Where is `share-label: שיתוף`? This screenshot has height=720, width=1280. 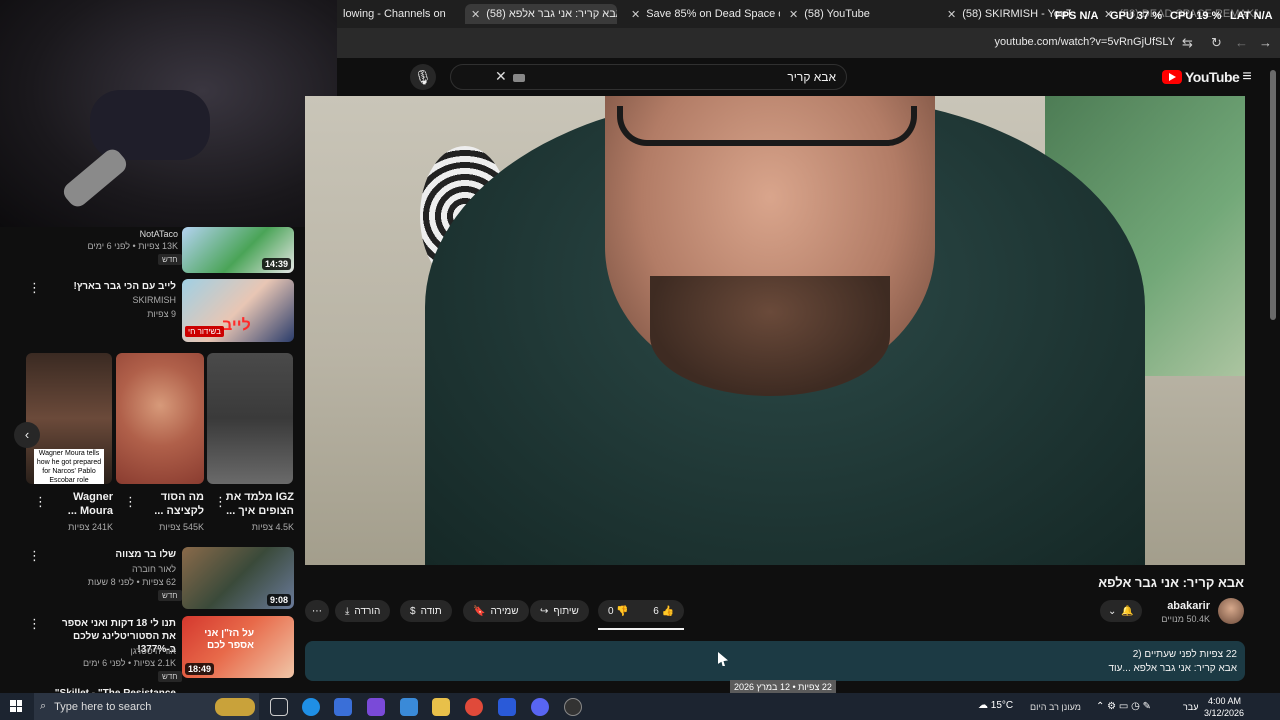 share-label: שיתוף is located at coordinates (566, 611).